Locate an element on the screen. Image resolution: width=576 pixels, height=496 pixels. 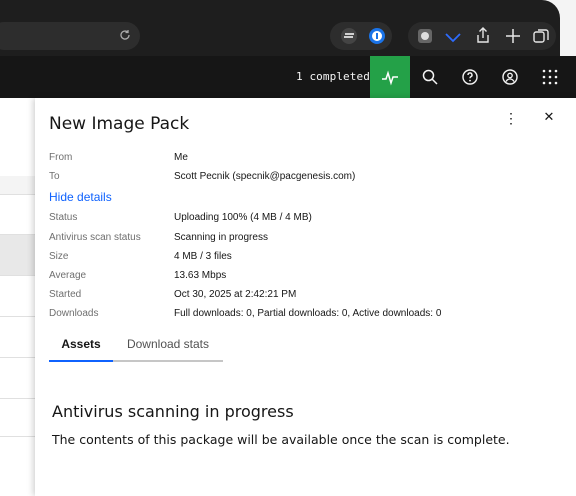
extension-group is located at coordinates (361, 36).